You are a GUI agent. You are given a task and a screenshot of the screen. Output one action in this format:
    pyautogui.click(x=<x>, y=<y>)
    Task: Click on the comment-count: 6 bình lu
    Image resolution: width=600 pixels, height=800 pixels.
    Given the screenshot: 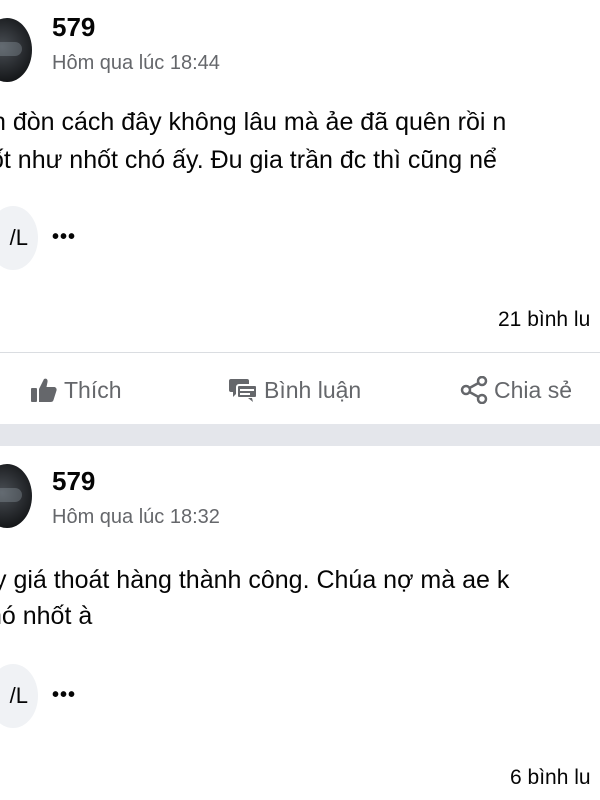 What is the action you would take?
    pyautogui.click(x=550, y=778)
    